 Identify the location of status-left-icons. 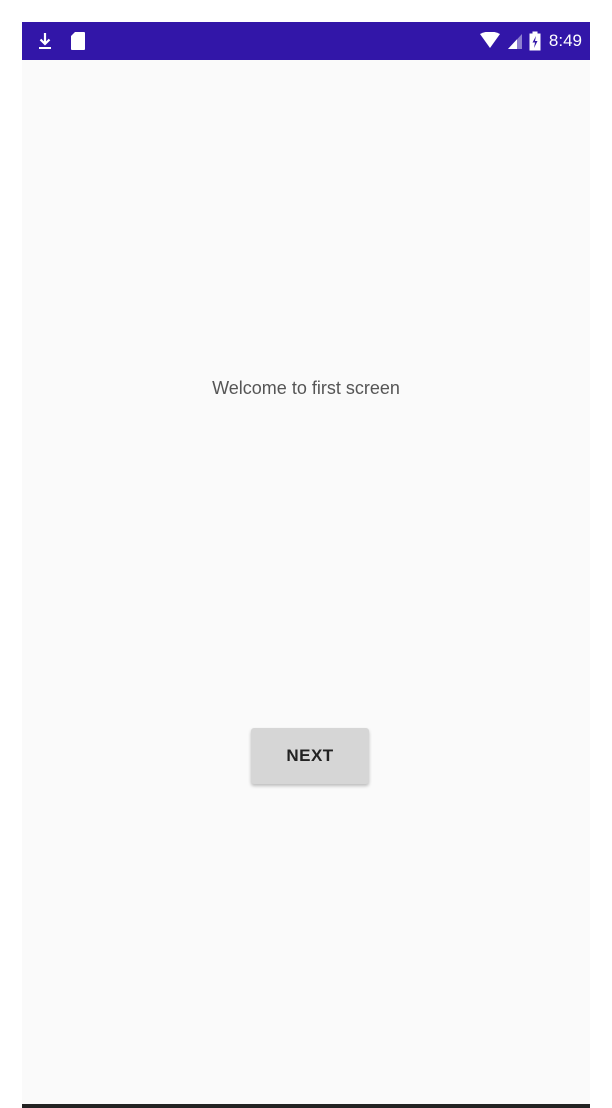
(62, 41).